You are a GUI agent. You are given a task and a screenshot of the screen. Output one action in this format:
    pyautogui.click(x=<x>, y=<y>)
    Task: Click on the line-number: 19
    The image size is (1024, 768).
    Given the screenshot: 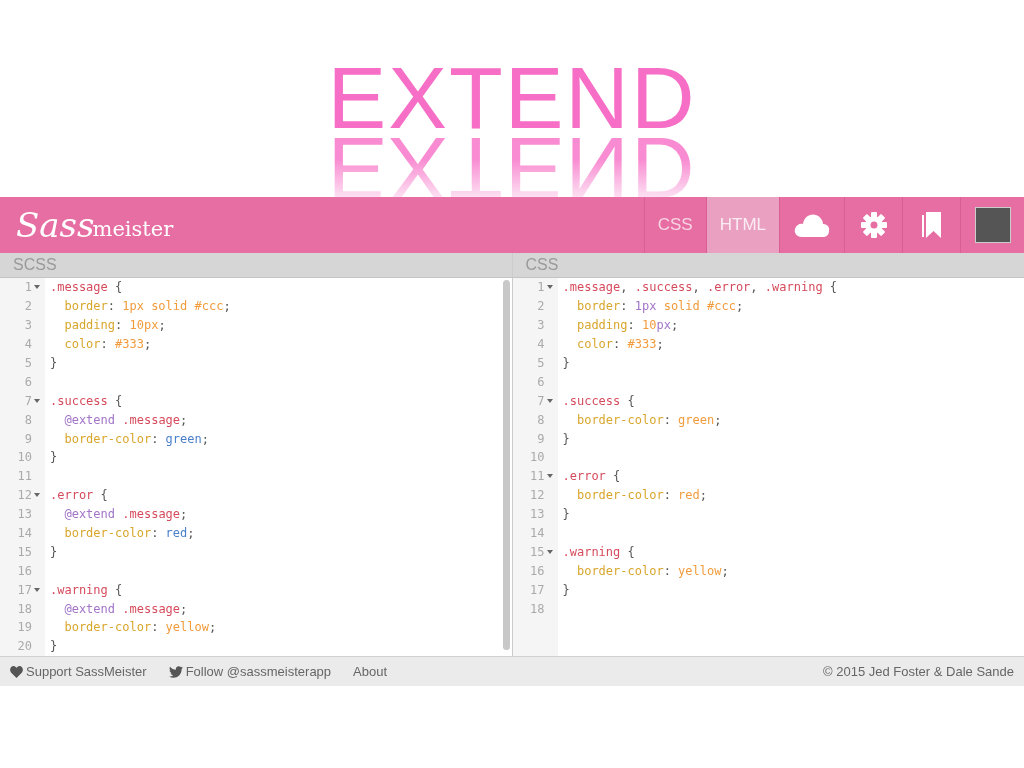 What is the action you would take?
    pyautogui.click(x=24, y=628)
    